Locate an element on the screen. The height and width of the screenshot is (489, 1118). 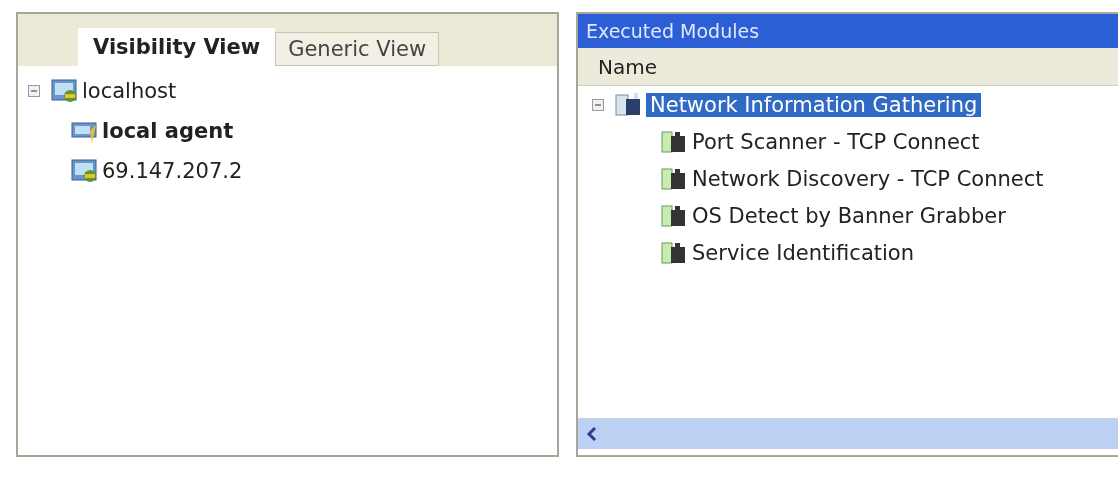
tree-item: local agent is located at coordinates (168, 131).